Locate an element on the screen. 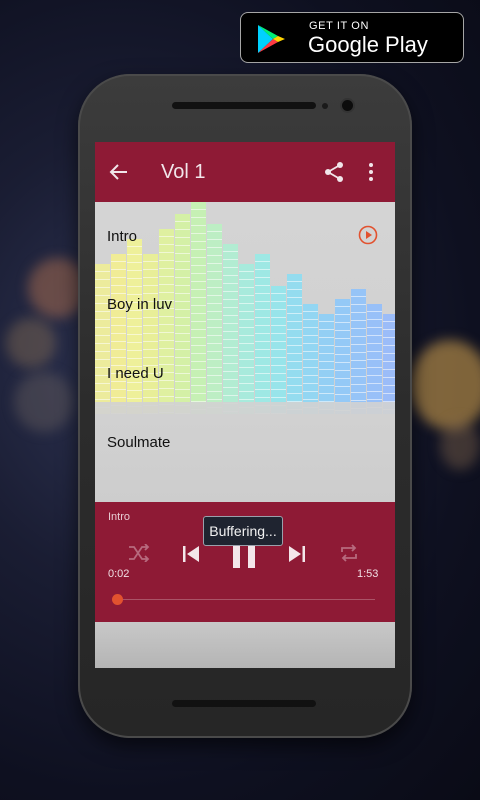 The width and height of the screenshot is (480, 800). track-item-intro: Intro is located at coordinates (122, 236).